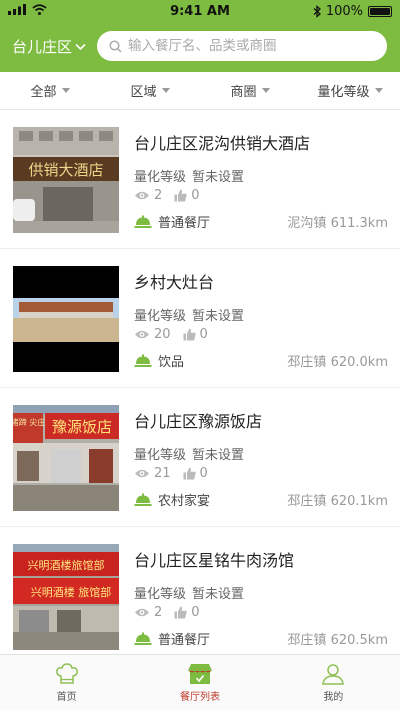 This screenshot has height=710, width=400. What do you see at coordinates (143, 92) in the screenshot?
I see `filter-label: 区域` at bounding box center [143, 92].